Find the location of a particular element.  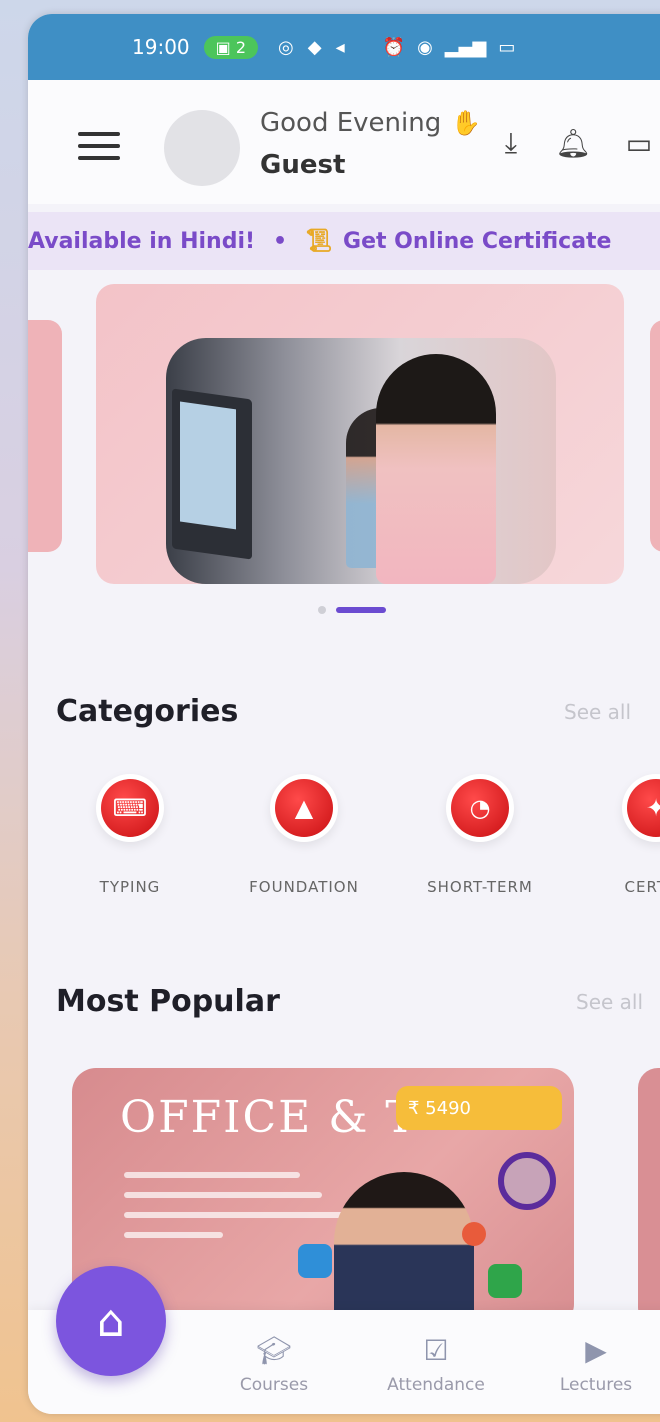

category-label: TYPING is located at coordinates (130, 887).